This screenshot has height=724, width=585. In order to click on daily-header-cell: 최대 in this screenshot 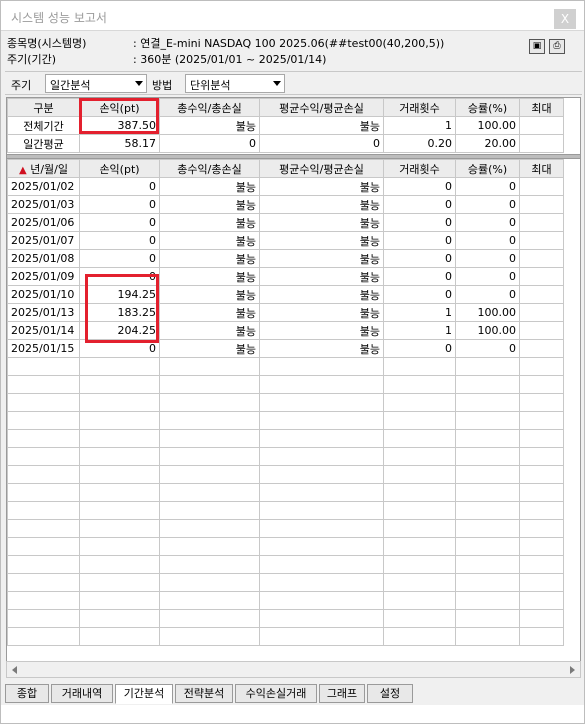, I will do `click(541, 168)`.